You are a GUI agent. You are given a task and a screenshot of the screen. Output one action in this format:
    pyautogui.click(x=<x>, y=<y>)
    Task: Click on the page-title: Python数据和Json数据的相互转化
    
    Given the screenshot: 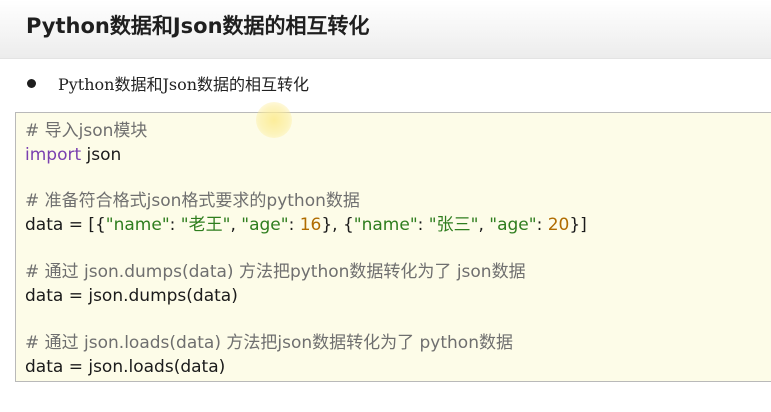 What is the action you would take?
    pyautogui.click(x=198, y=26)
    